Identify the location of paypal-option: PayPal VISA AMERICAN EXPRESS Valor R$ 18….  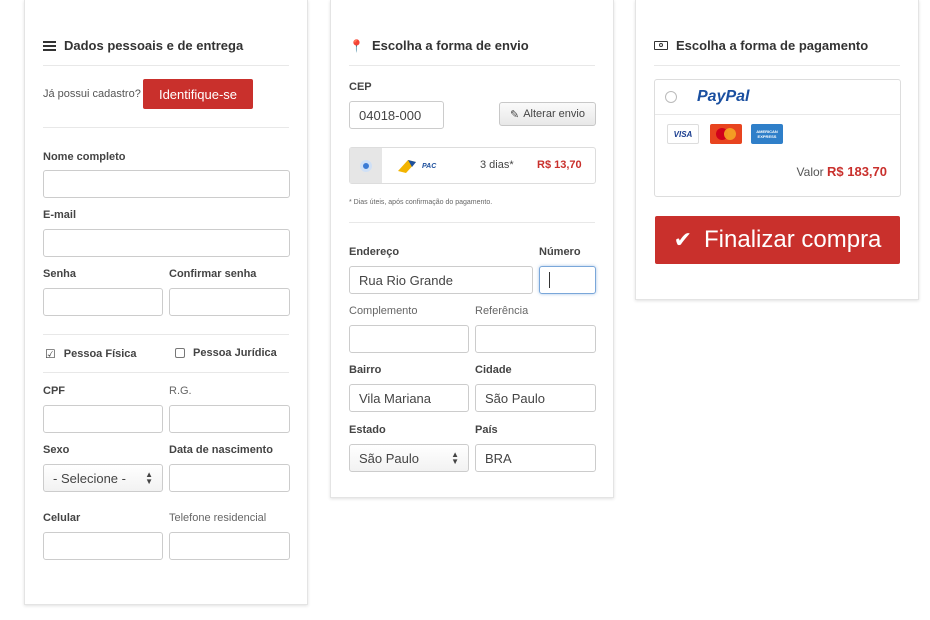
(777, 138).